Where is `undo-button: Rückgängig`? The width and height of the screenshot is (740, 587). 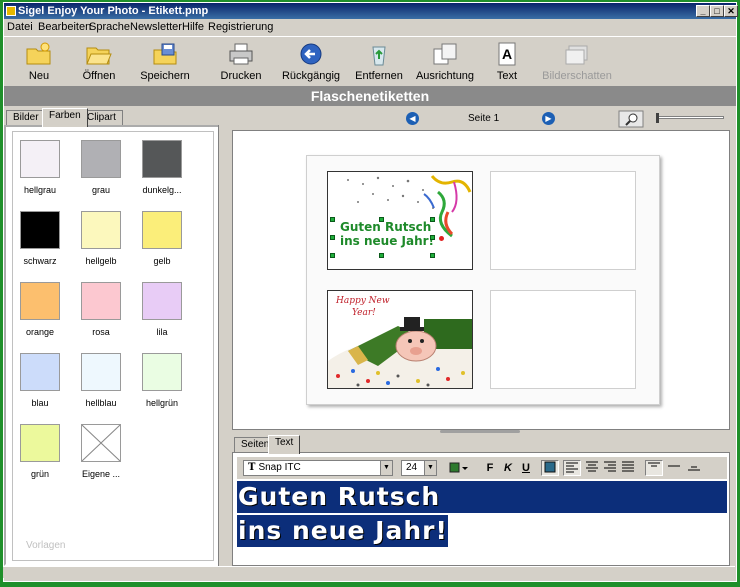
undo-button: Rückgängig is located at coordinates (311, 63).